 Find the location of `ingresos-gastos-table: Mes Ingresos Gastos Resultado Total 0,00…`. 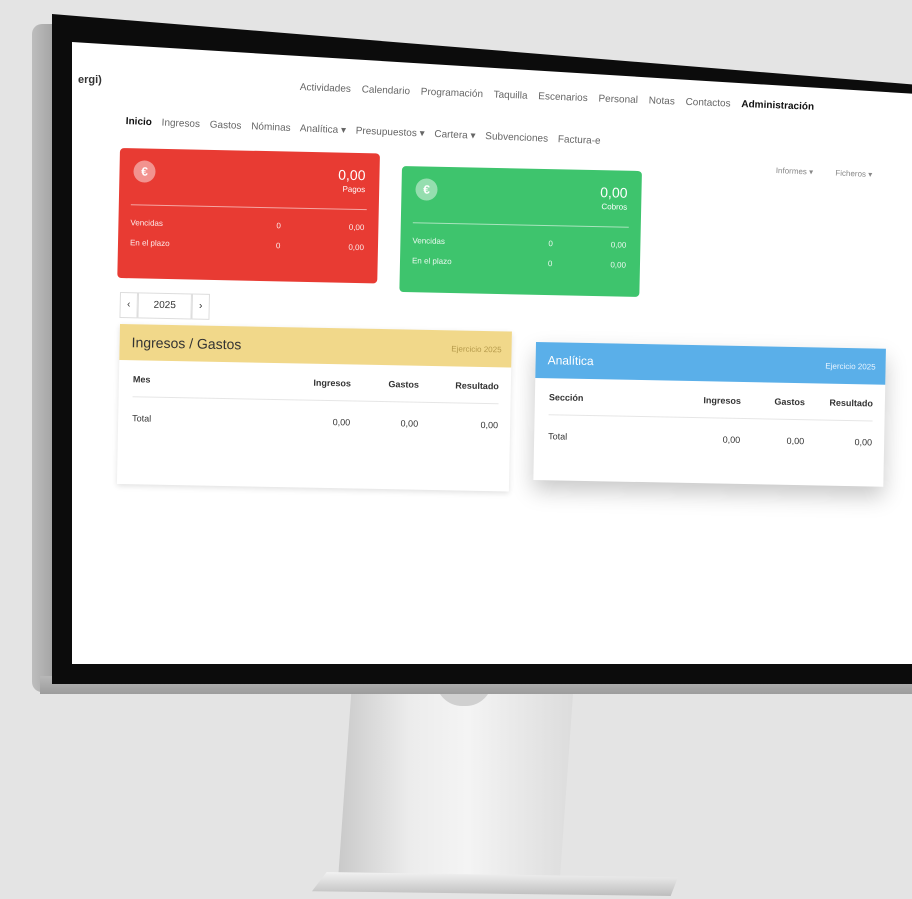

ingresos-gastos-table: Mes Ingresos Gastos Resultado Total 0,00… is located at coordinates (315, 402).